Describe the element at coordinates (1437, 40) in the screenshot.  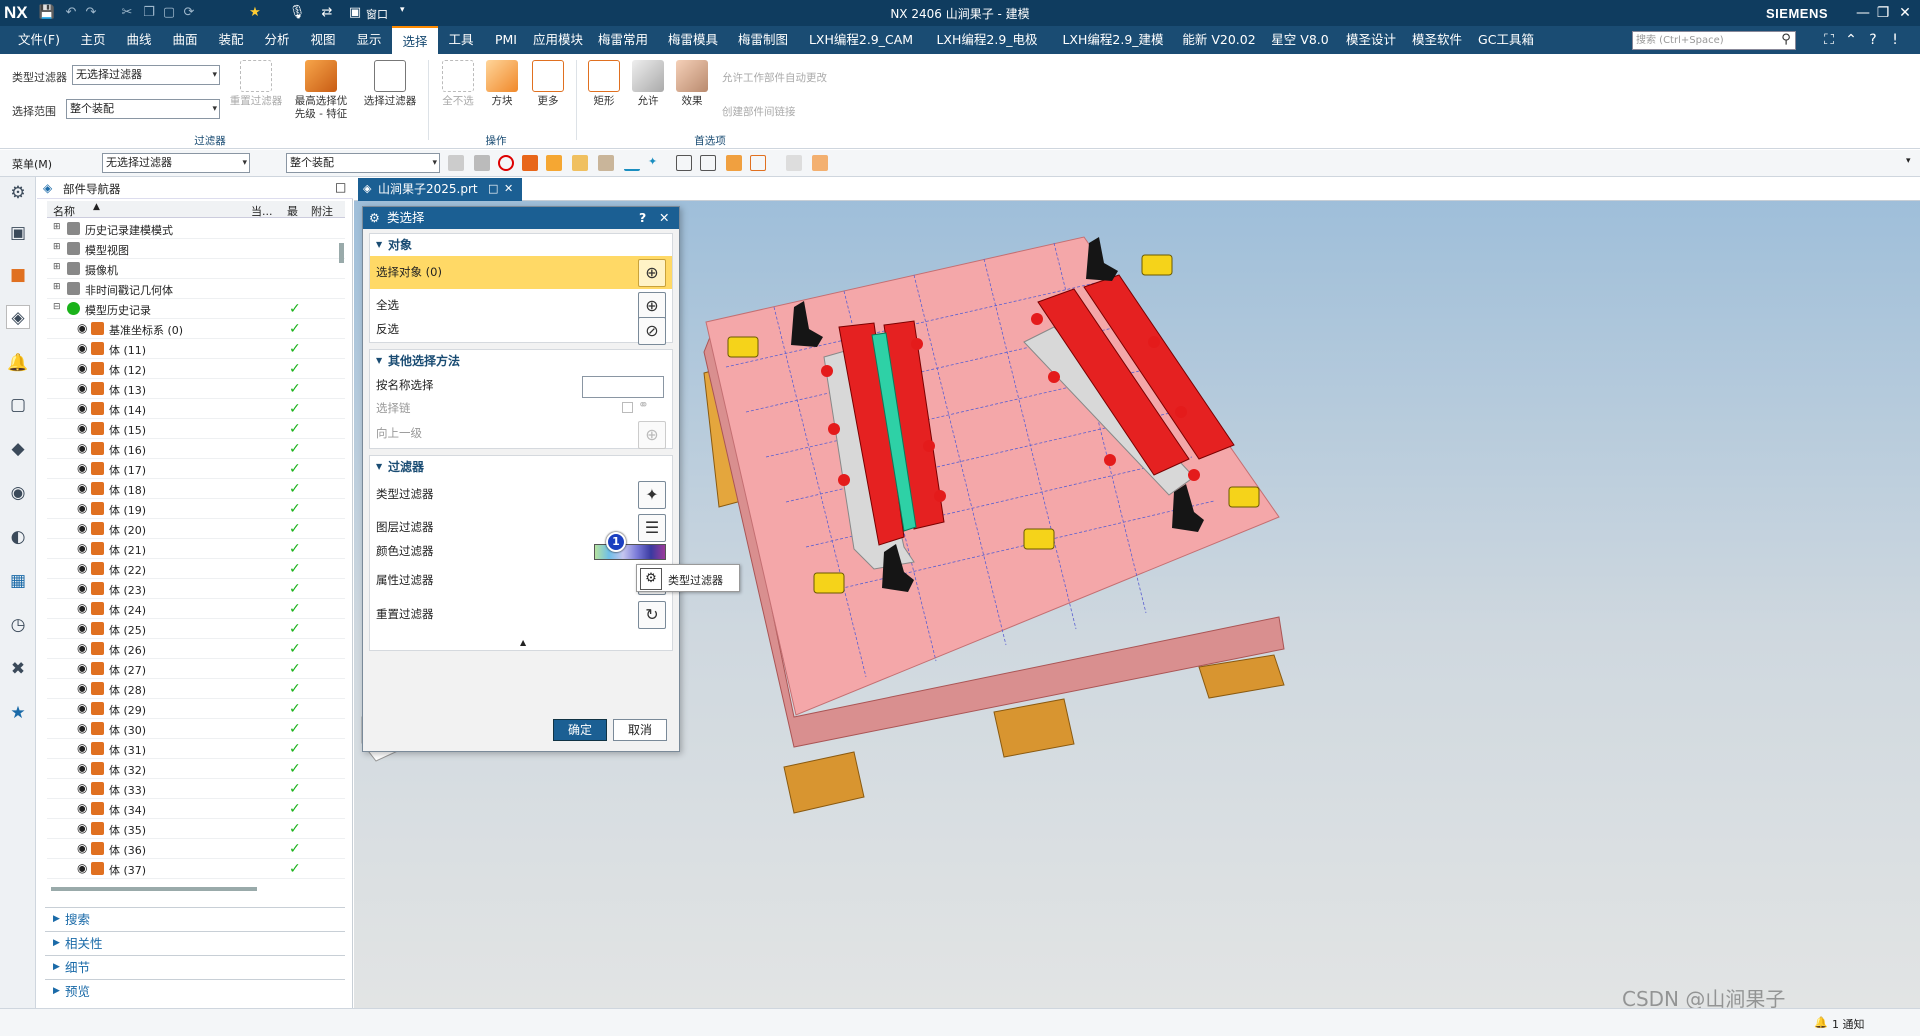
I see `menu-item: 模圣软件` at that location.